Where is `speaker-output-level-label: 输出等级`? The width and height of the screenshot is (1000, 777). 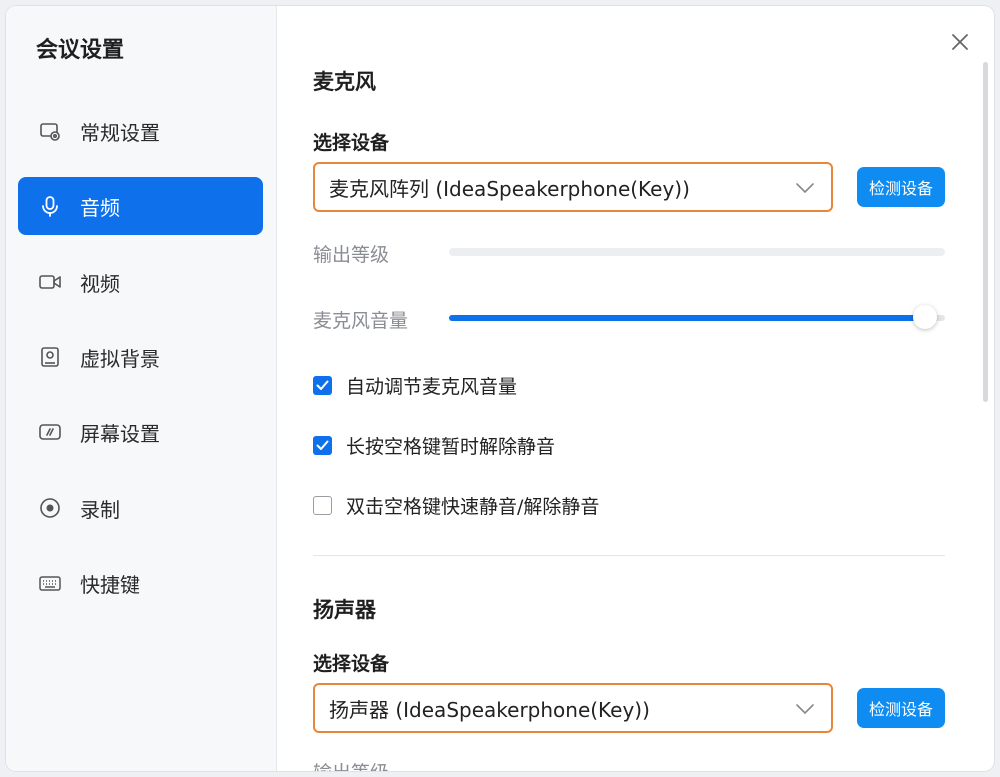
speaker-output-level-label: 输出等级 is located at coordinates (351, 764).